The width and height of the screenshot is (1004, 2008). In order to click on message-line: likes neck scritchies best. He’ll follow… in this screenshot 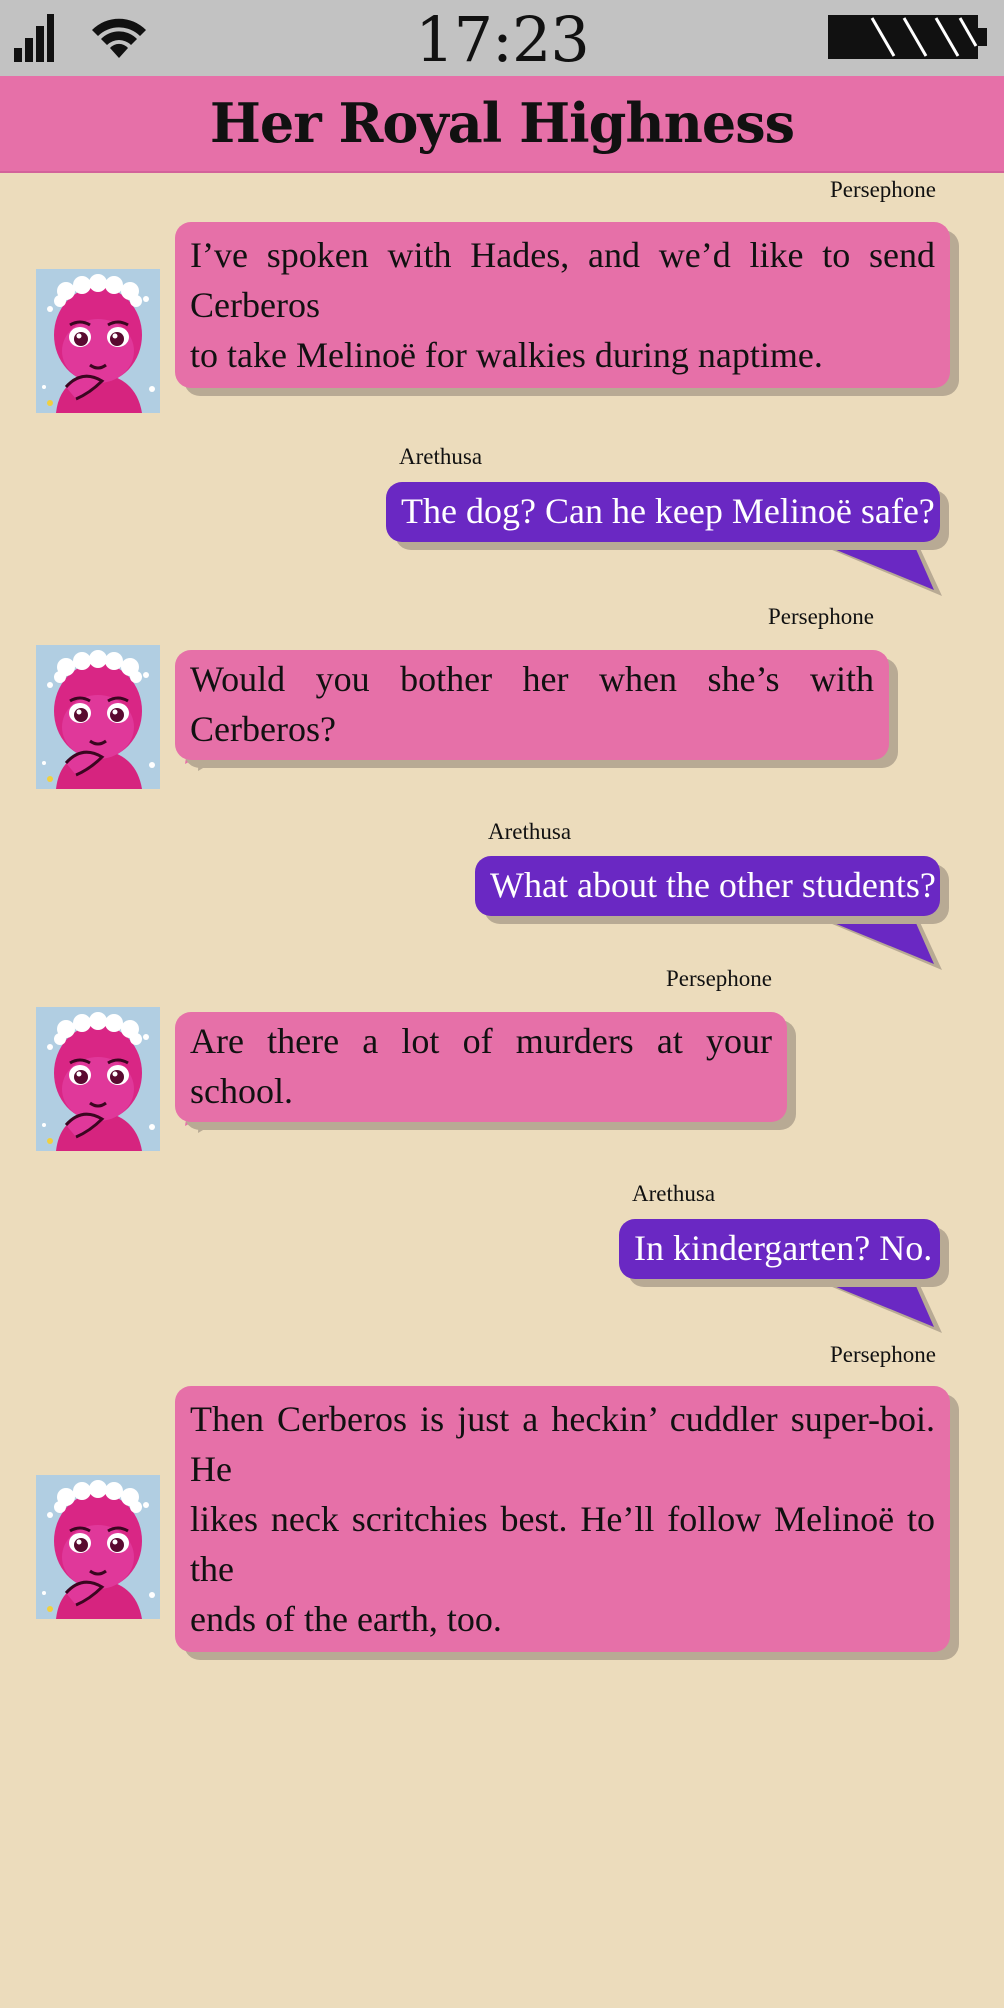, I will do `click(562, 1544)`.